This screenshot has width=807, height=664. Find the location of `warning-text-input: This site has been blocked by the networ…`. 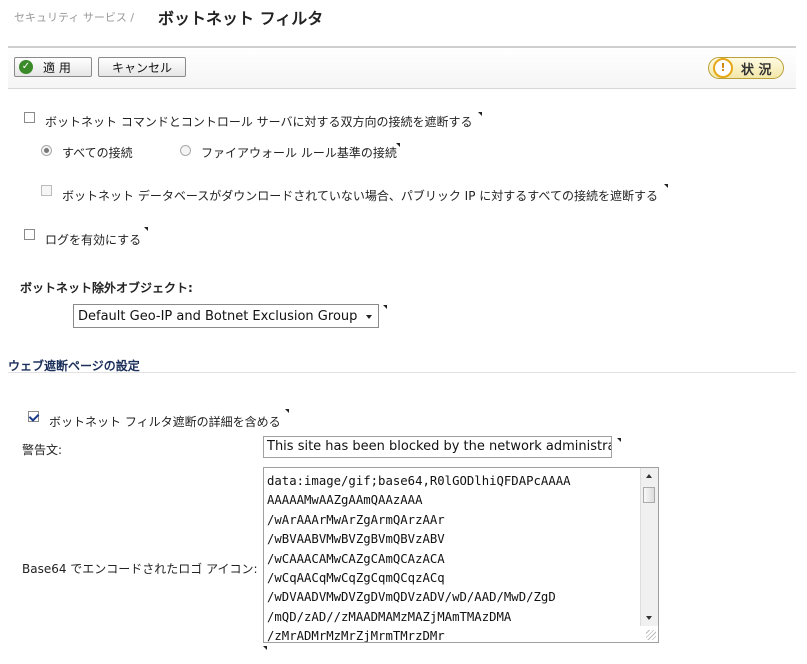

warning-text-input: This site has been blocked by the networ… is located at coordinates (437, 447).